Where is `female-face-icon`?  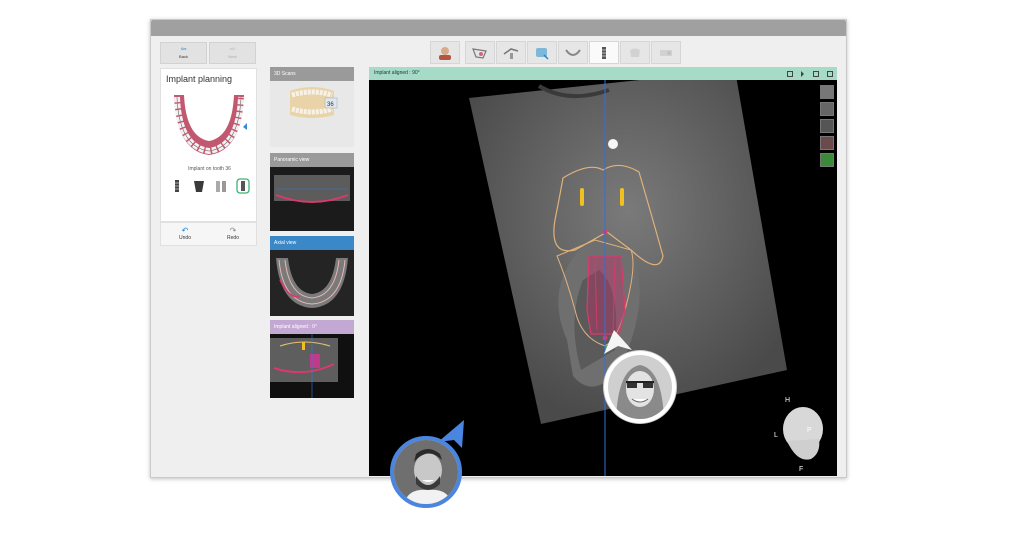 female-face-icon is located at coordinates (640, 387).